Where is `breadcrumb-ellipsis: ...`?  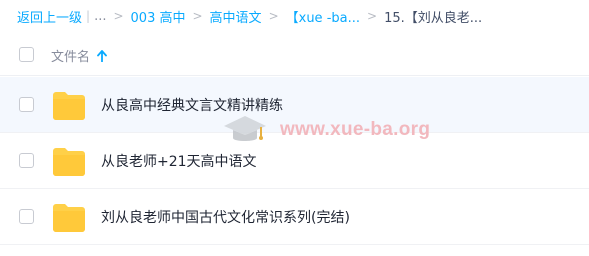
breadcrumb-ellipsis: ... is located at coordinates (100, 16).